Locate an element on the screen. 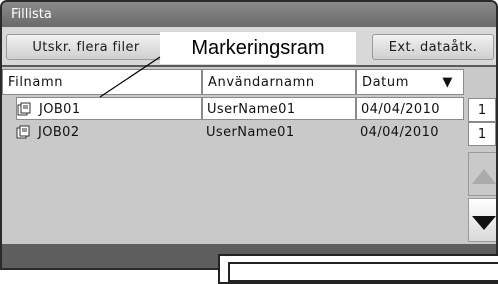 The width and height of the screenshot is (498, 284). overlay-dialog-frame is located at coordinates (358, 269).